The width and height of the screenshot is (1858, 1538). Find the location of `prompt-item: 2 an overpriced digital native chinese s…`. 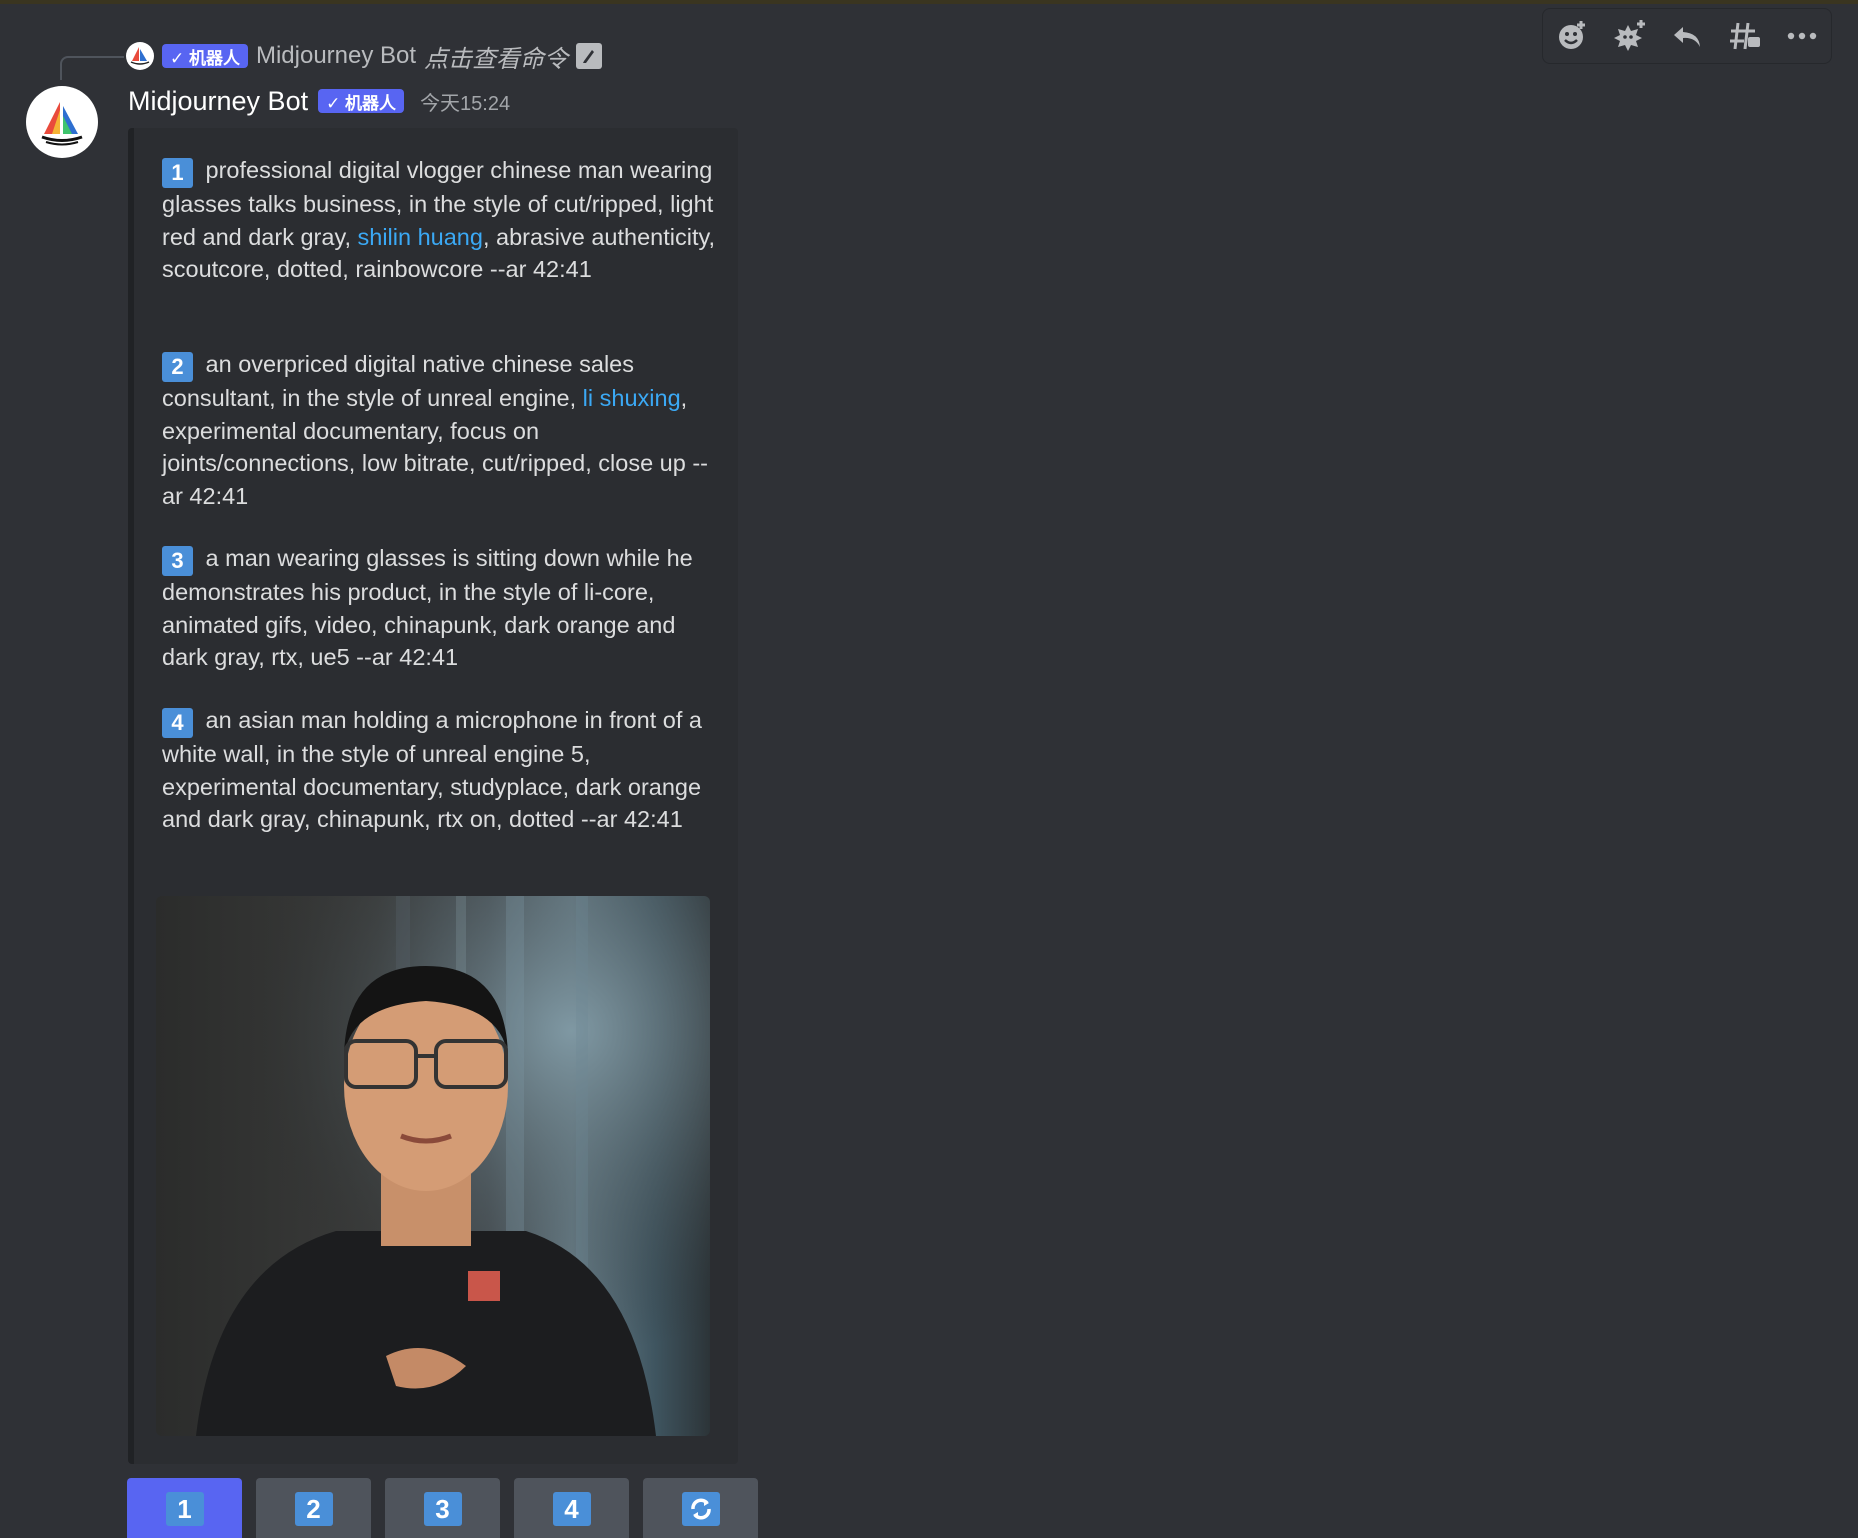

prompt-item: 2 an overpriced digital native chinese s… is located at coordinates (442, 430).